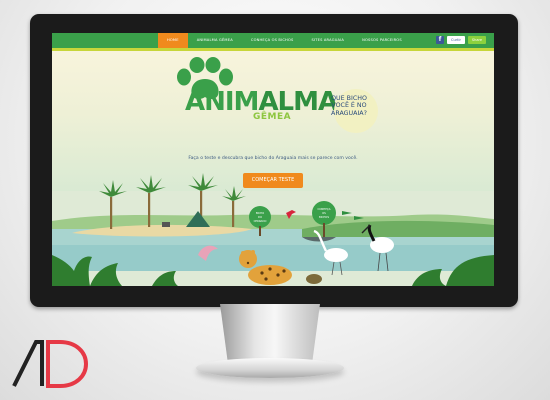  Describe the element at coordinates (324, 209) in the screenshot. I see `sign-right-line-1: CONHEÇA` at that location.